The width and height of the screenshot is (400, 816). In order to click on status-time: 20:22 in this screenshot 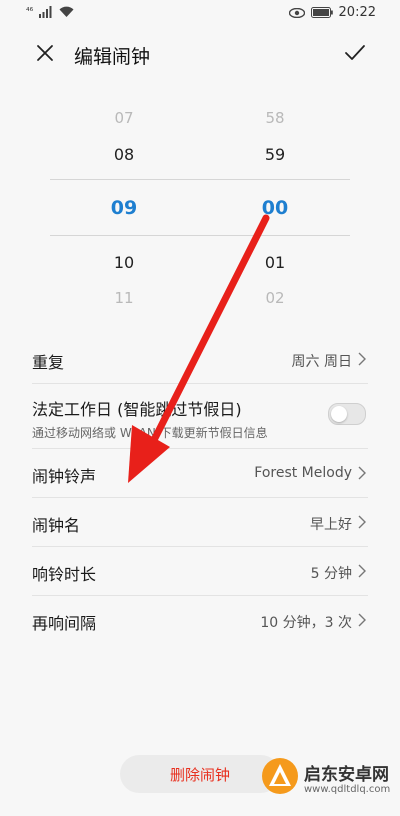, I will do `click(357, 12)`.